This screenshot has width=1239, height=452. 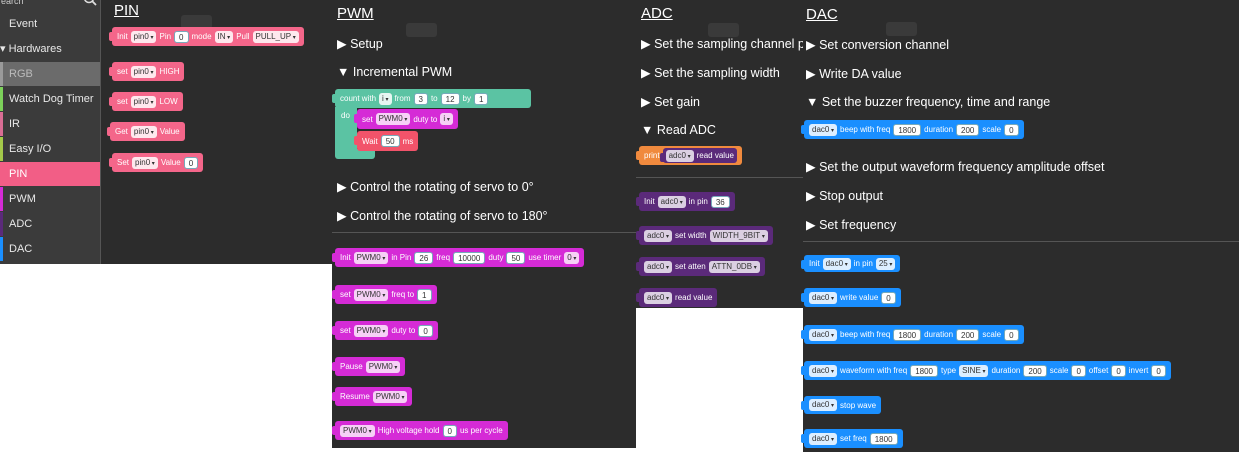 I want to click on pwm-set-duty-block: set PWM0 duty to 0, so click(x=385, y=330).